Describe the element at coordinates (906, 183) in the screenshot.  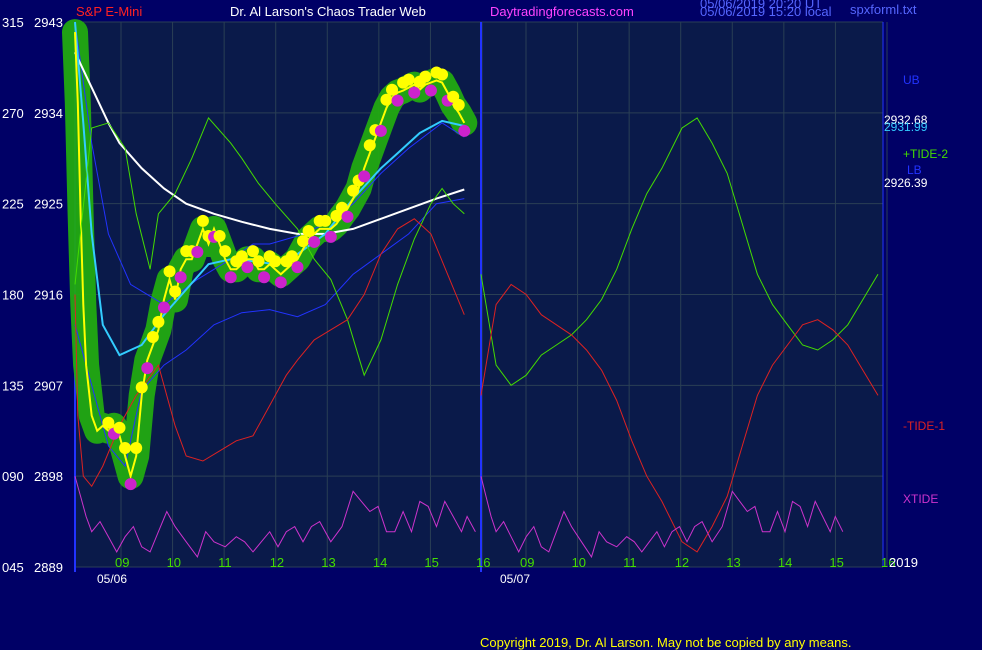
I see `value-label: 2926.39` at that location.